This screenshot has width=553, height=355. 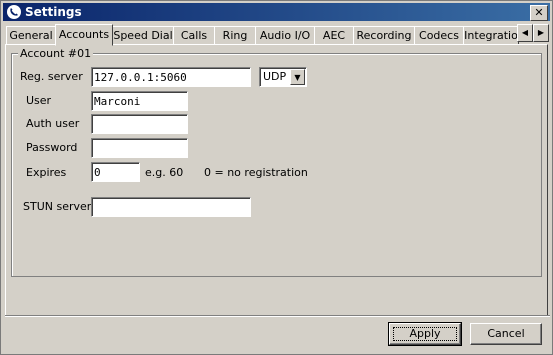 I want to click on user-label: User, so click(x=39, y=100).